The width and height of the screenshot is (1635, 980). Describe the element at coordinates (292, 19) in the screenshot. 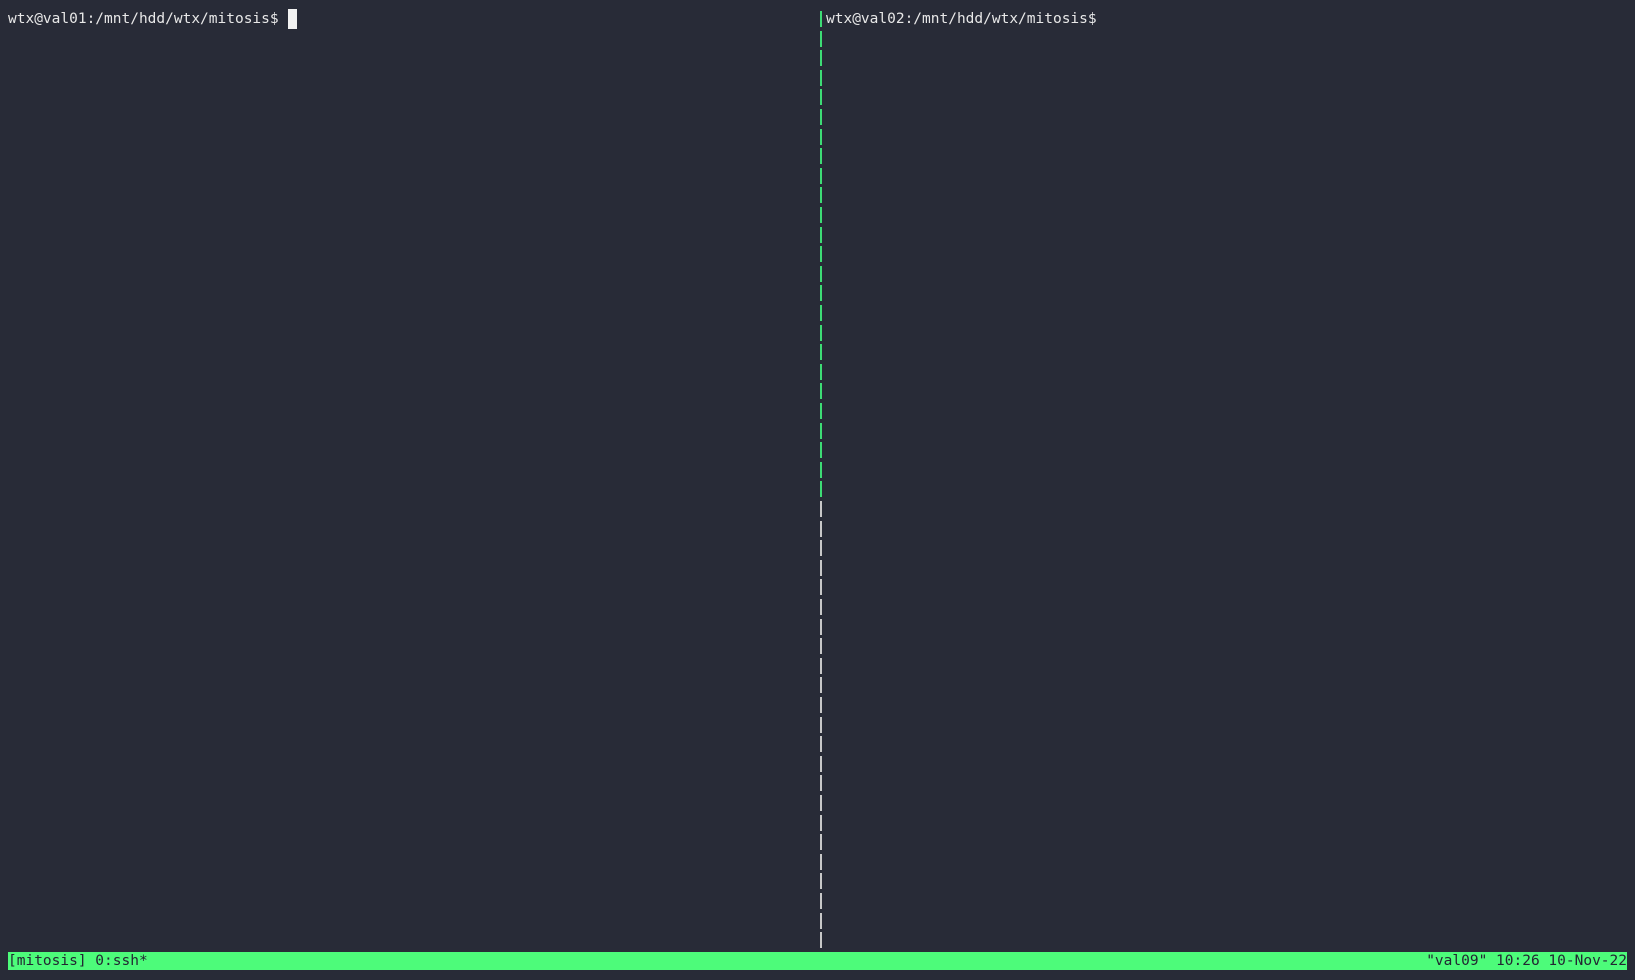

I see `text-cursor` at that location.